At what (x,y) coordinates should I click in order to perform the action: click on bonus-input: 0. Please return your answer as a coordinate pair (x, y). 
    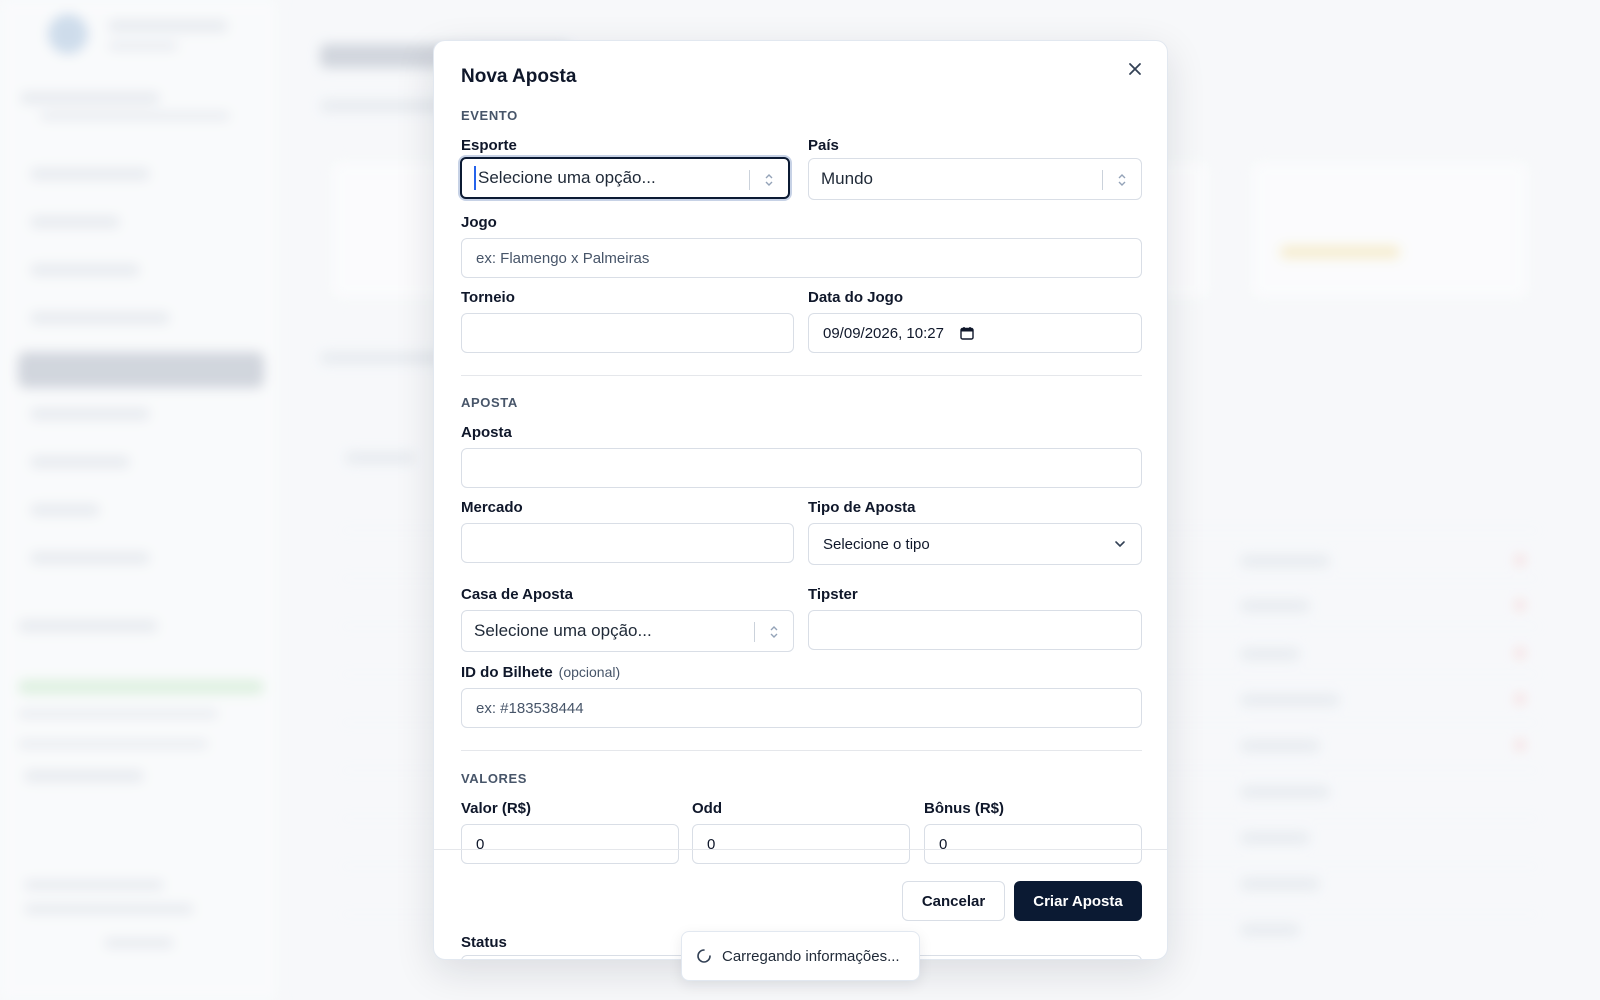
    Looking at the image, I should click on (1033, 844).